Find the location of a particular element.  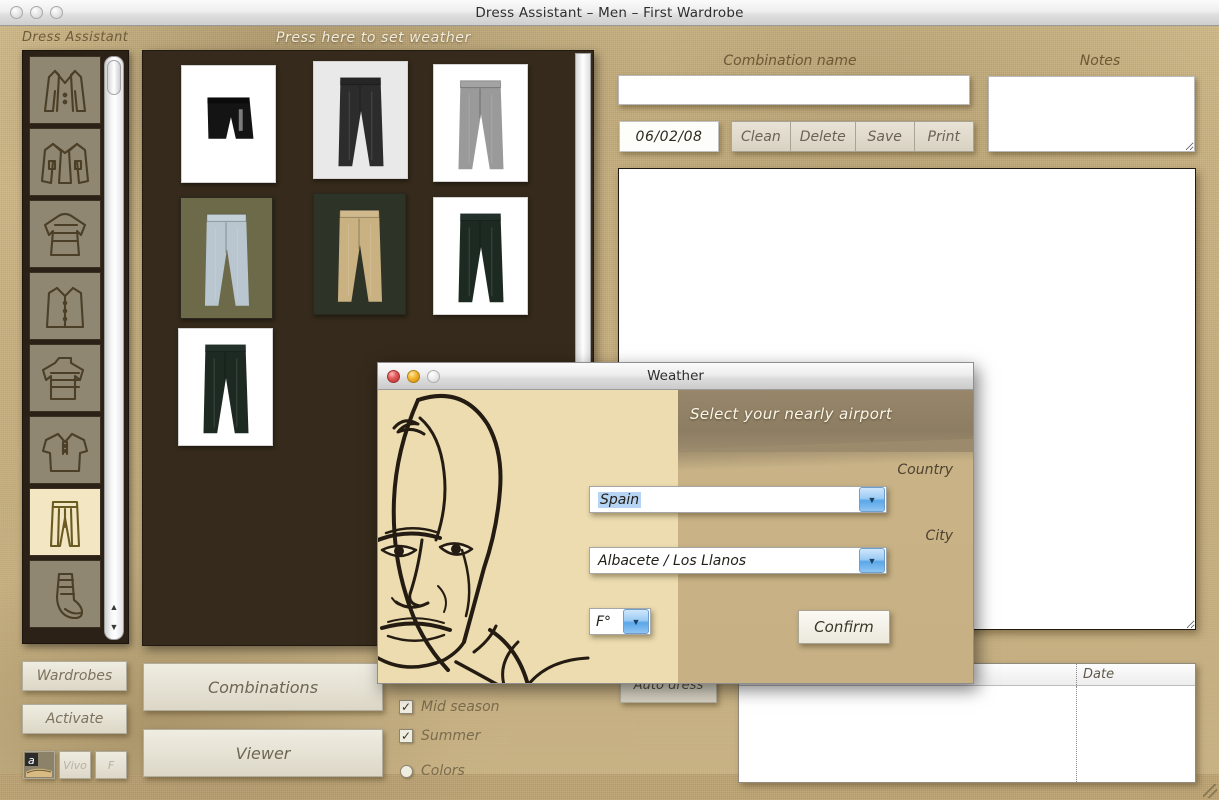

sidebar-item-sweater is located at coordinates (65, 234).